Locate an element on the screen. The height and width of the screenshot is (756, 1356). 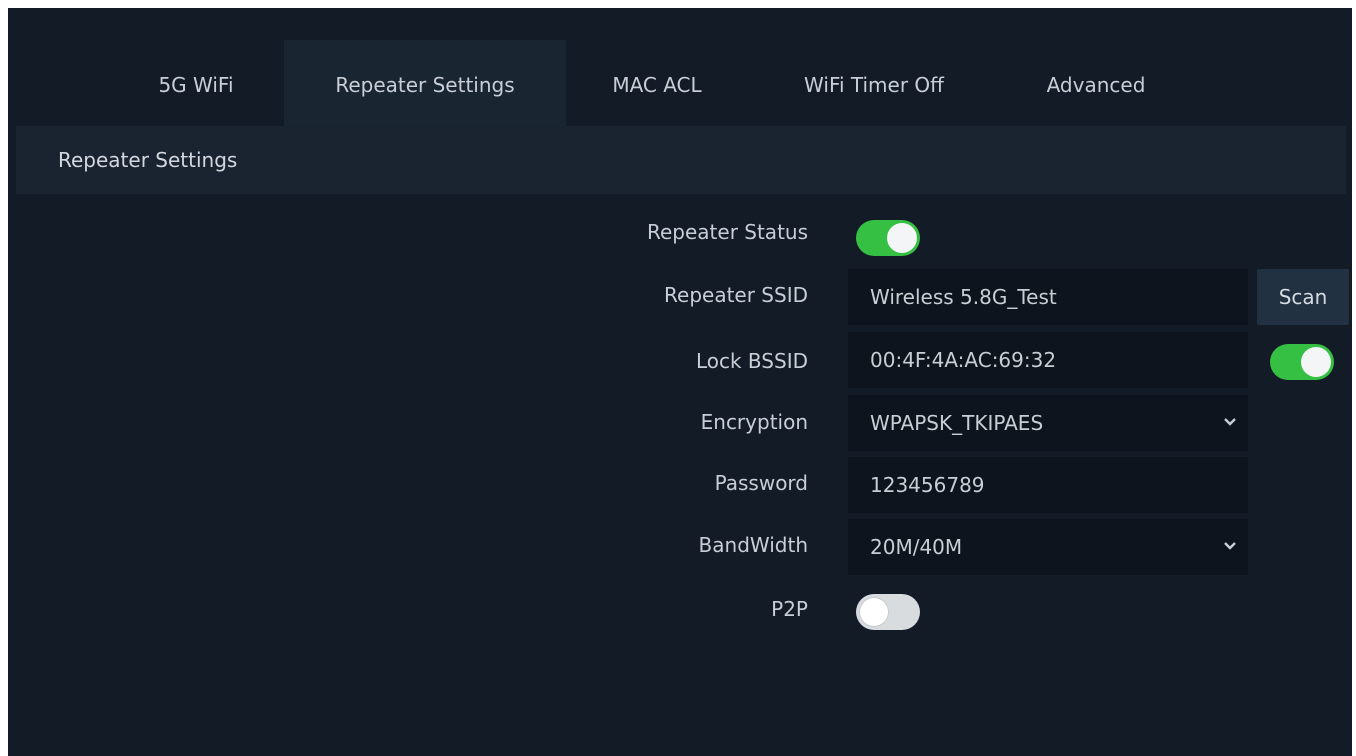
tab-repeater-settings: Repeater Settings is located at coordinates (425, 87).